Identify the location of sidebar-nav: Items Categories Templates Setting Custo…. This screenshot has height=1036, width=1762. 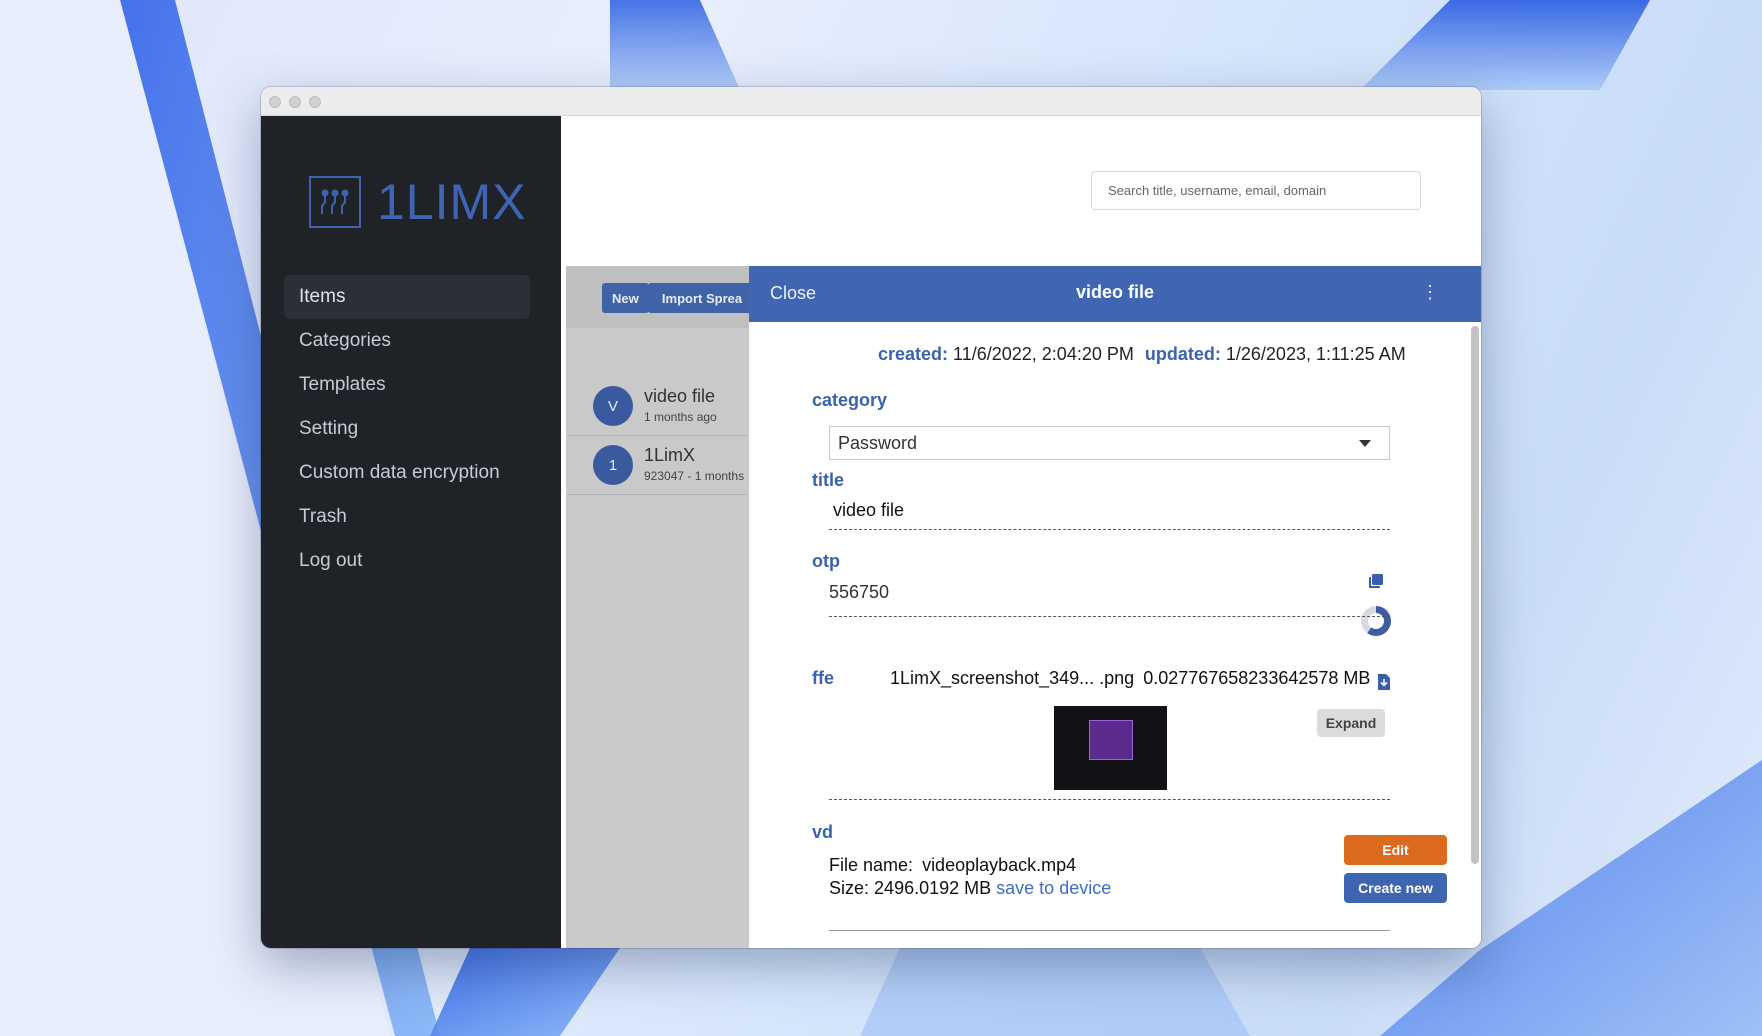
(434, 429).